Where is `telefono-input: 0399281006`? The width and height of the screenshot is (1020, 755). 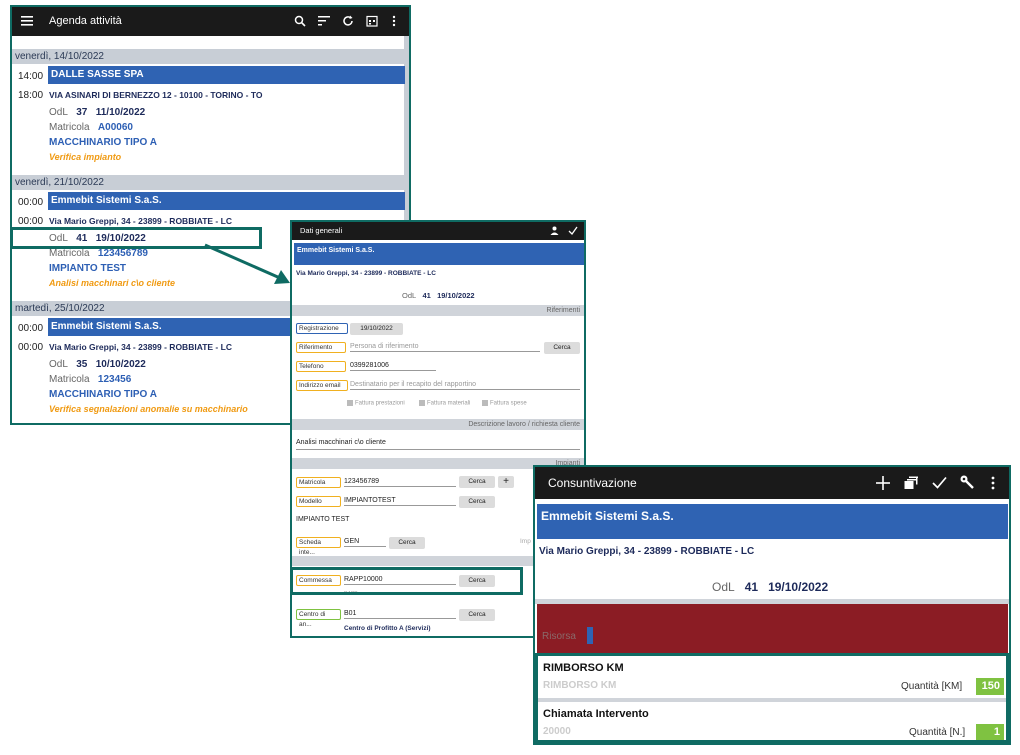
telefono-input: 0399281006 is located at coordinates (393, 366).